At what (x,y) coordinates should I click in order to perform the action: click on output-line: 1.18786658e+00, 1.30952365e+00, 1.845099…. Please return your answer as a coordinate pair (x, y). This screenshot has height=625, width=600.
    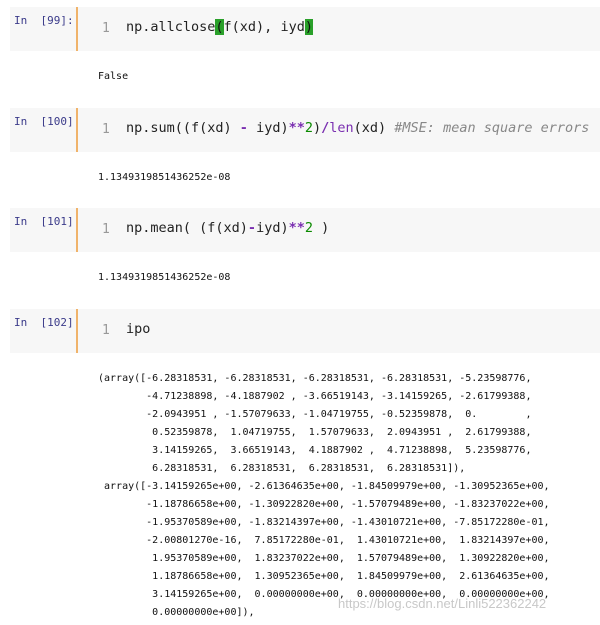
    Looking at the image, I should click on (324, 576).